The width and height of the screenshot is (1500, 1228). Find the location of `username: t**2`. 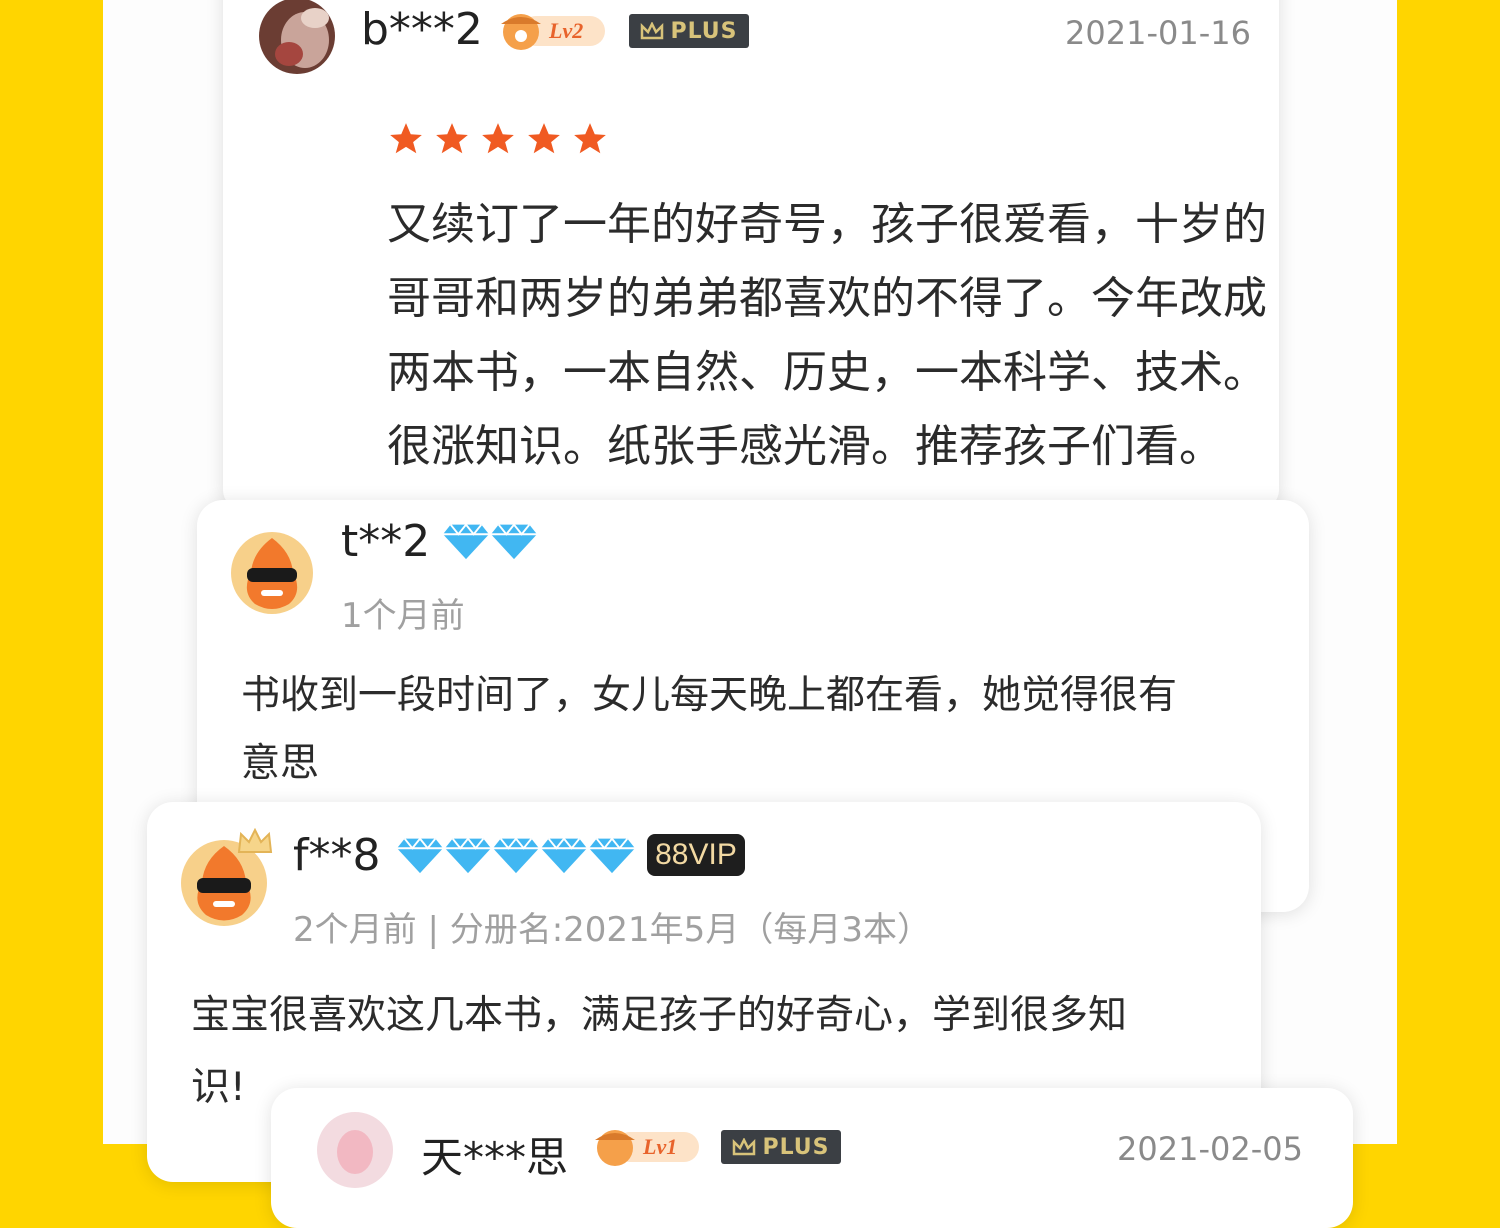

username: t**2 is located at coordinates (386, 541).